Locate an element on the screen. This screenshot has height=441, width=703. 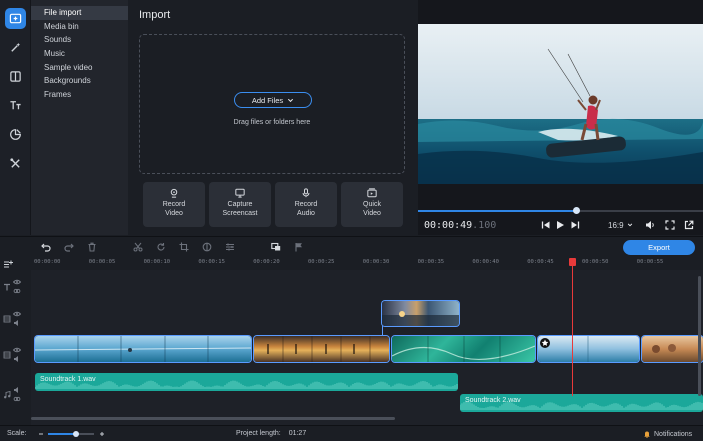
audio-clip-1: Soundtrack 1.wav is located at coordinates (246, 382).